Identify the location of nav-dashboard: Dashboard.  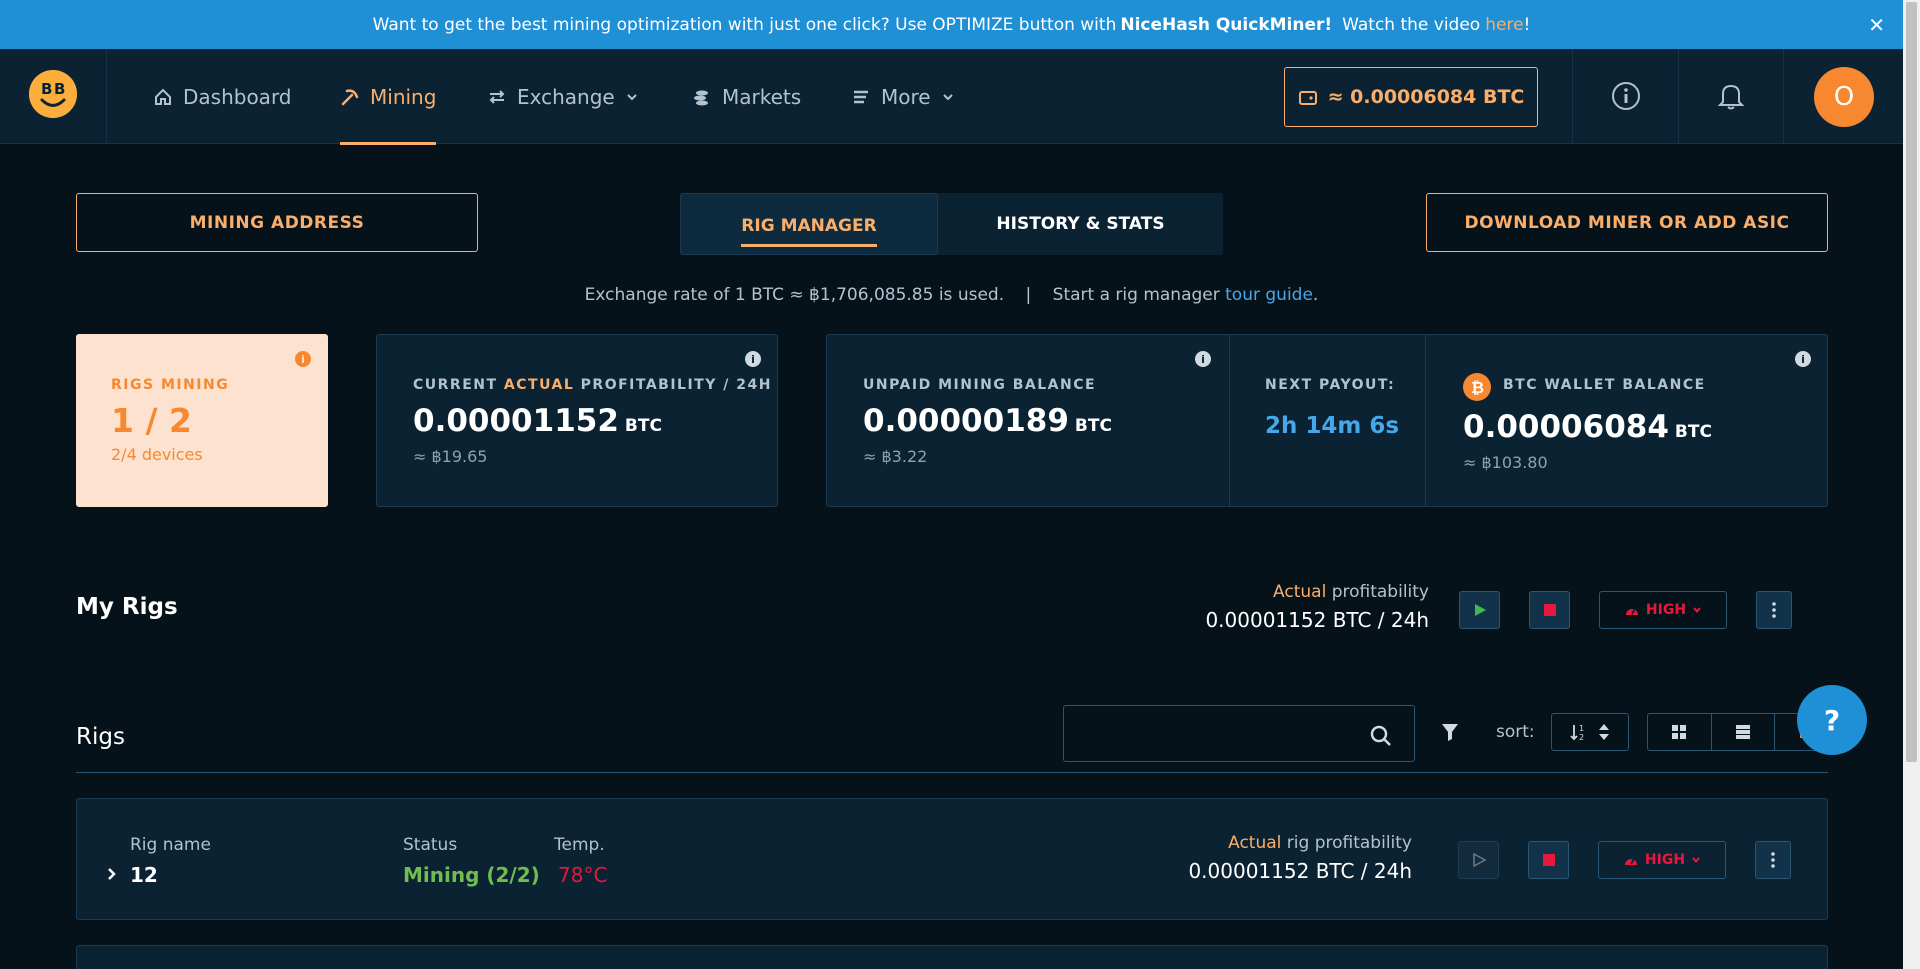
(222, 96).